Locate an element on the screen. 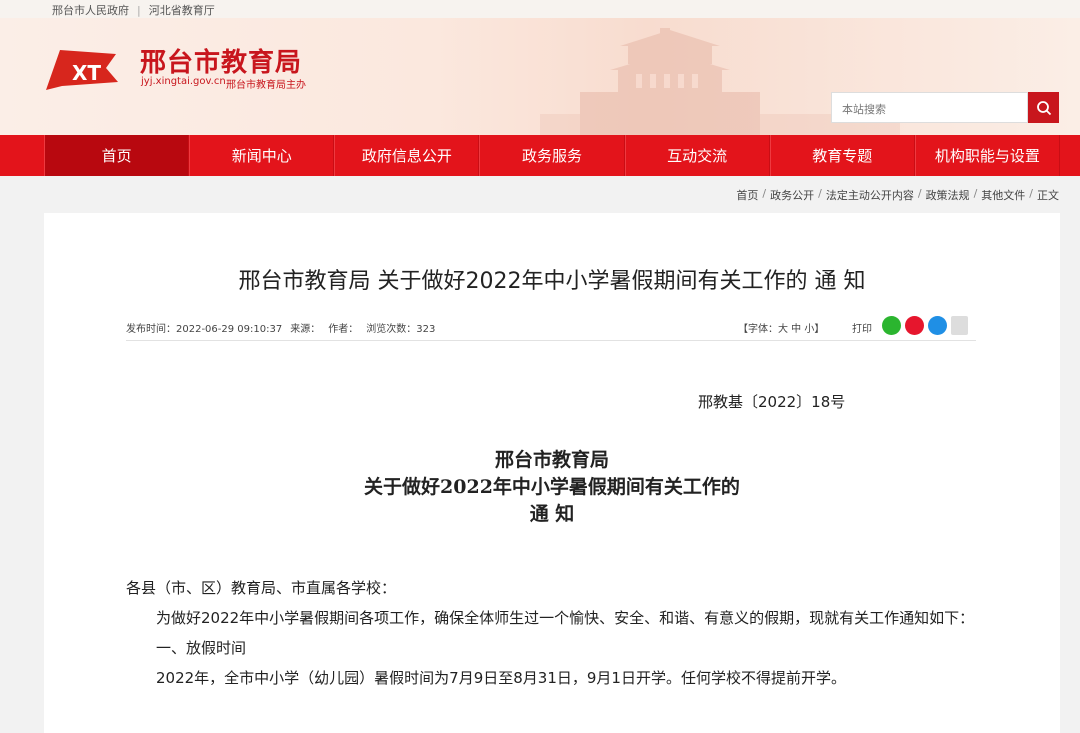  publish-time: 发布时间：2022-06-29 09:10:37 is located at coordinates (204, 329).